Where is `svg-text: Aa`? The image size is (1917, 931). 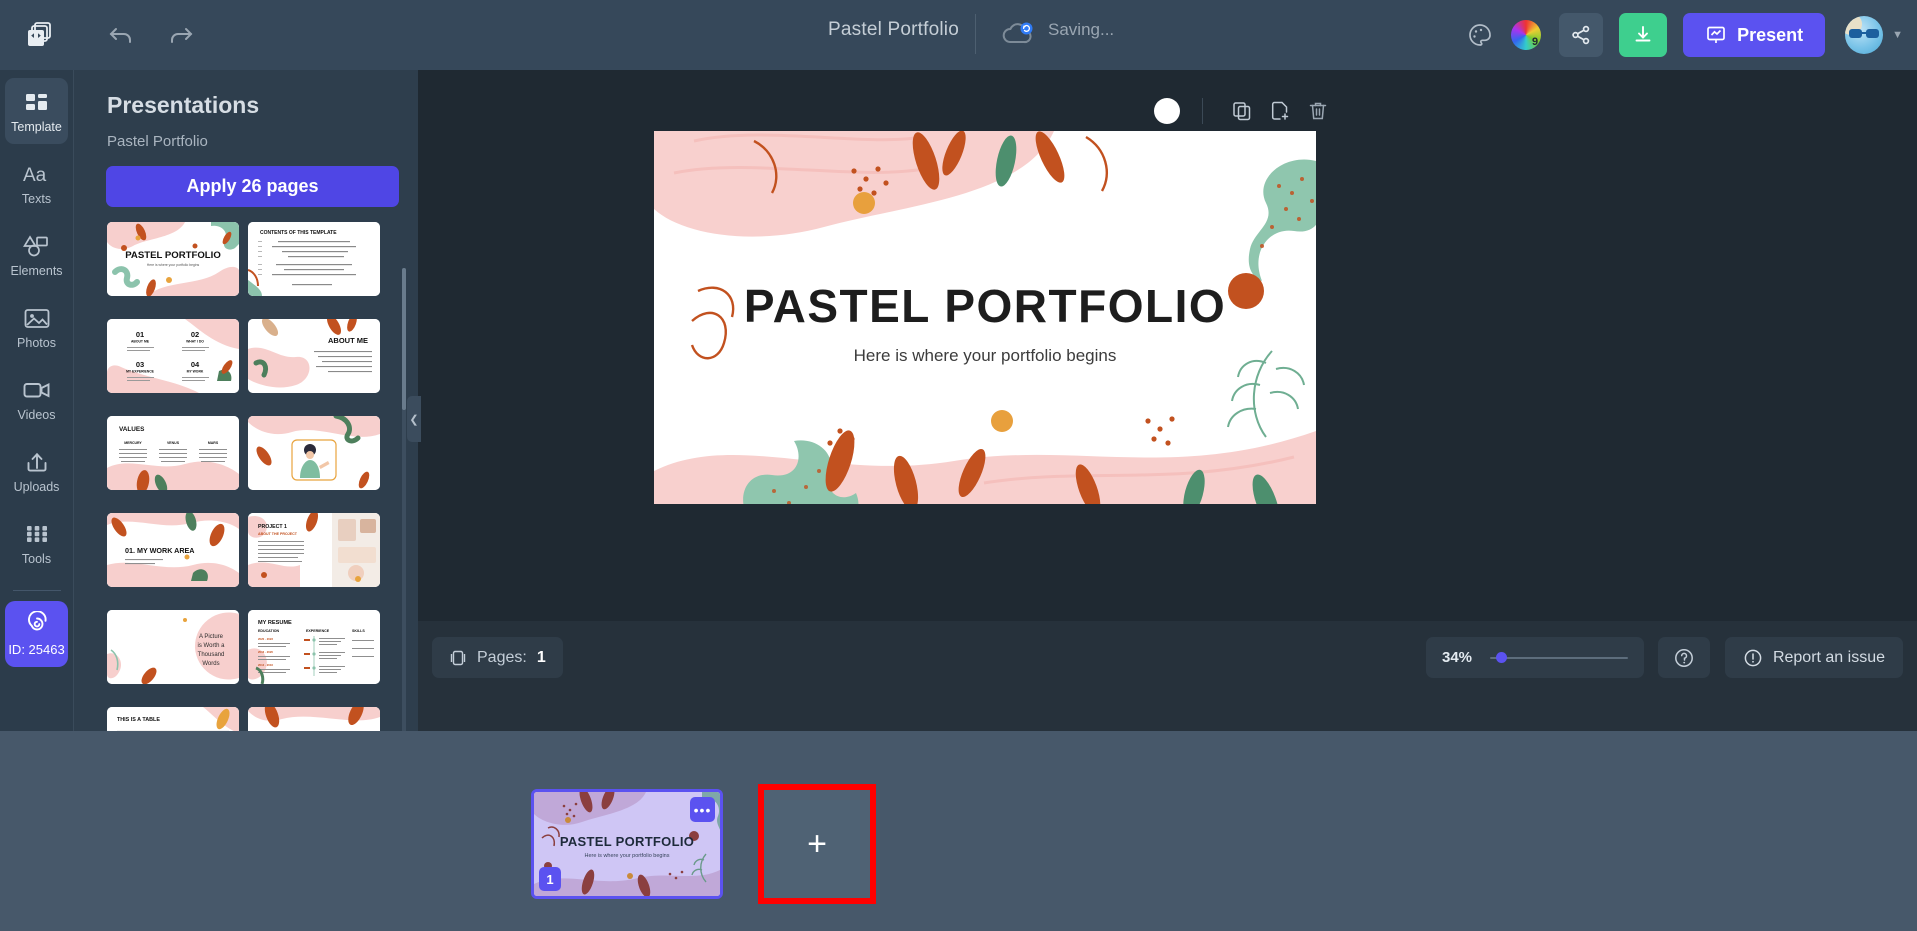 svg-text: Aa is located at coordinates (35, 175).